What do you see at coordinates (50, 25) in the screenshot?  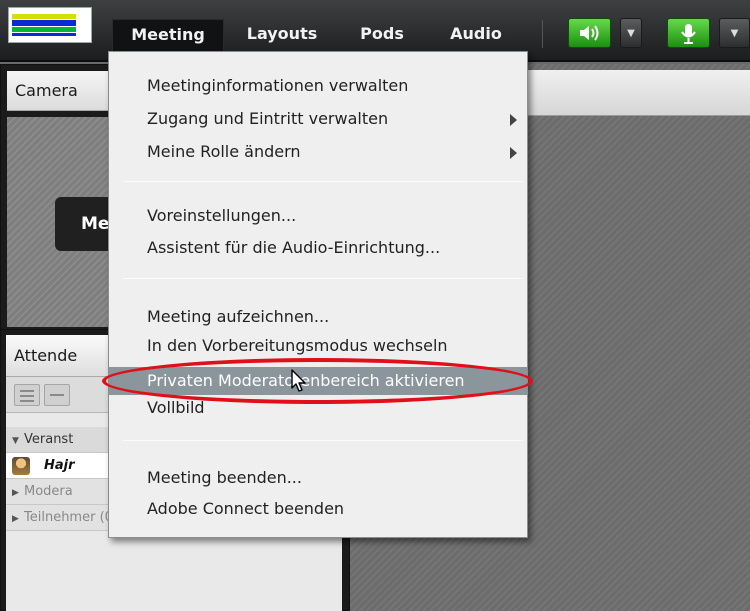 I see `app-logo` at bounding box center [50, 25].